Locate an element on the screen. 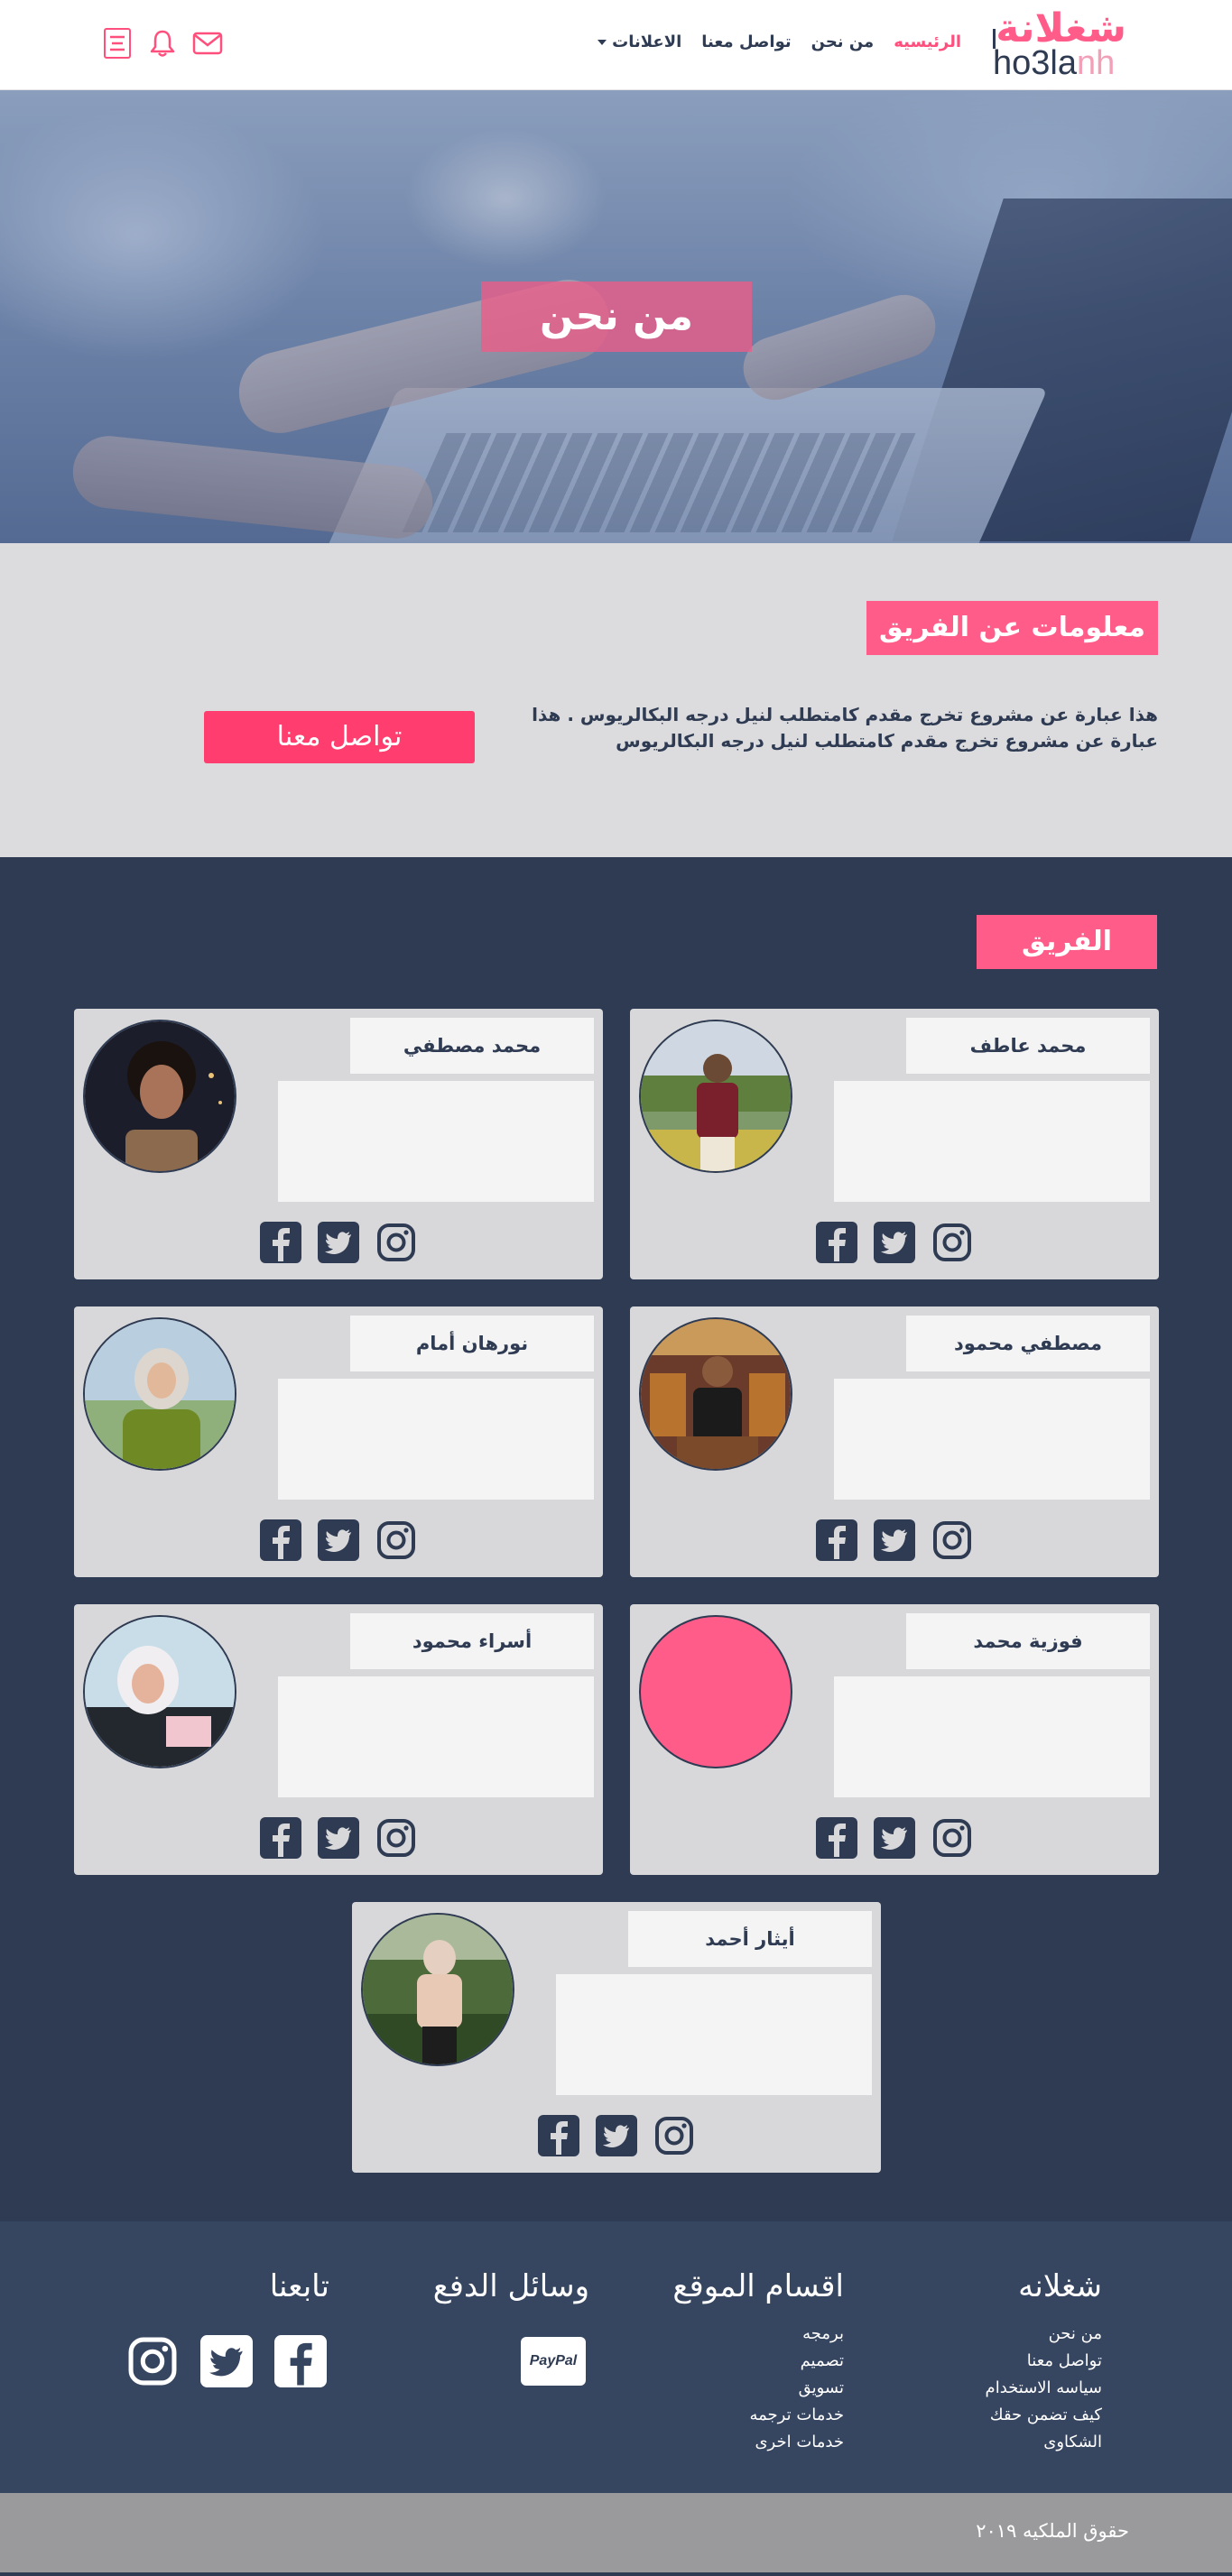 The width and height of the screenshot is (1232, 2576). main-nav: الرئيسيه من نحن تواصل معنا الاعلانات is located at coordinates (779, 41).